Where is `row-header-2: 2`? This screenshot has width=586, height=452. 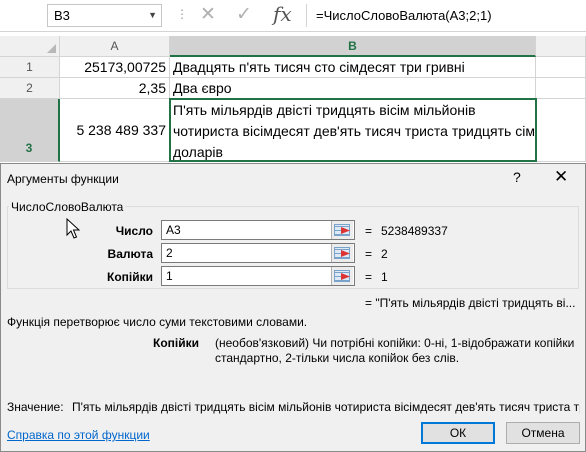 row-header-2: 2 is located at coordinates (30, 88).